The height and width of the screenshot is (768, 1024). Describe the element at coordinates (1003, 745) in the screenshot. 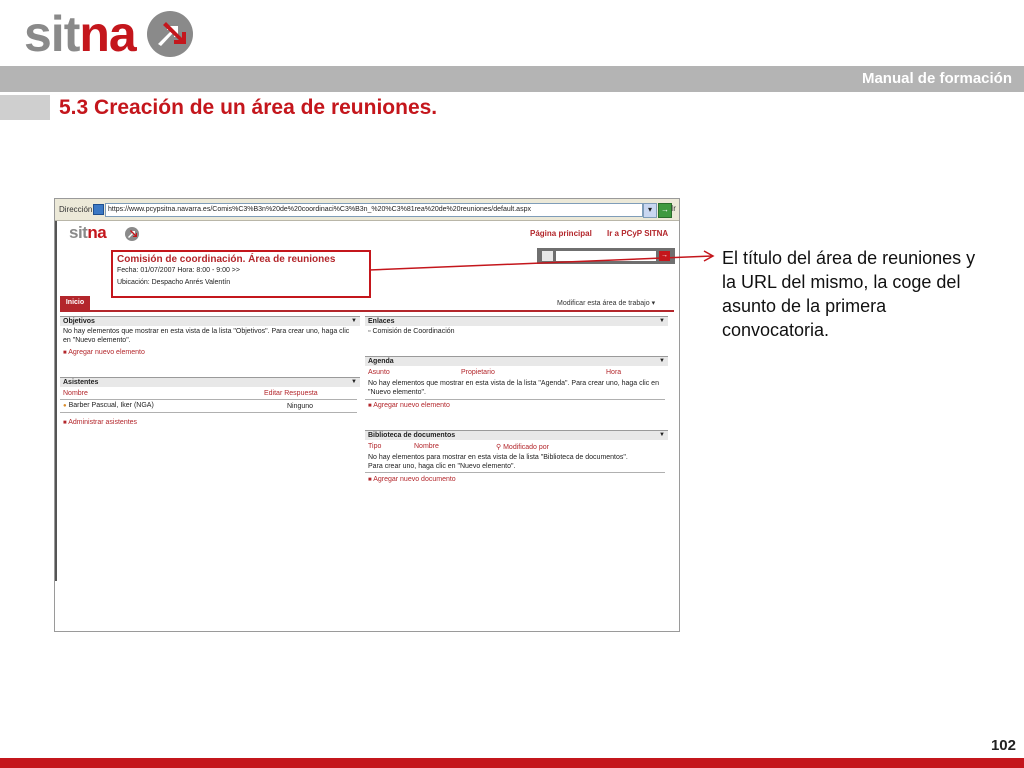

I see `page-number: 102` at that location.